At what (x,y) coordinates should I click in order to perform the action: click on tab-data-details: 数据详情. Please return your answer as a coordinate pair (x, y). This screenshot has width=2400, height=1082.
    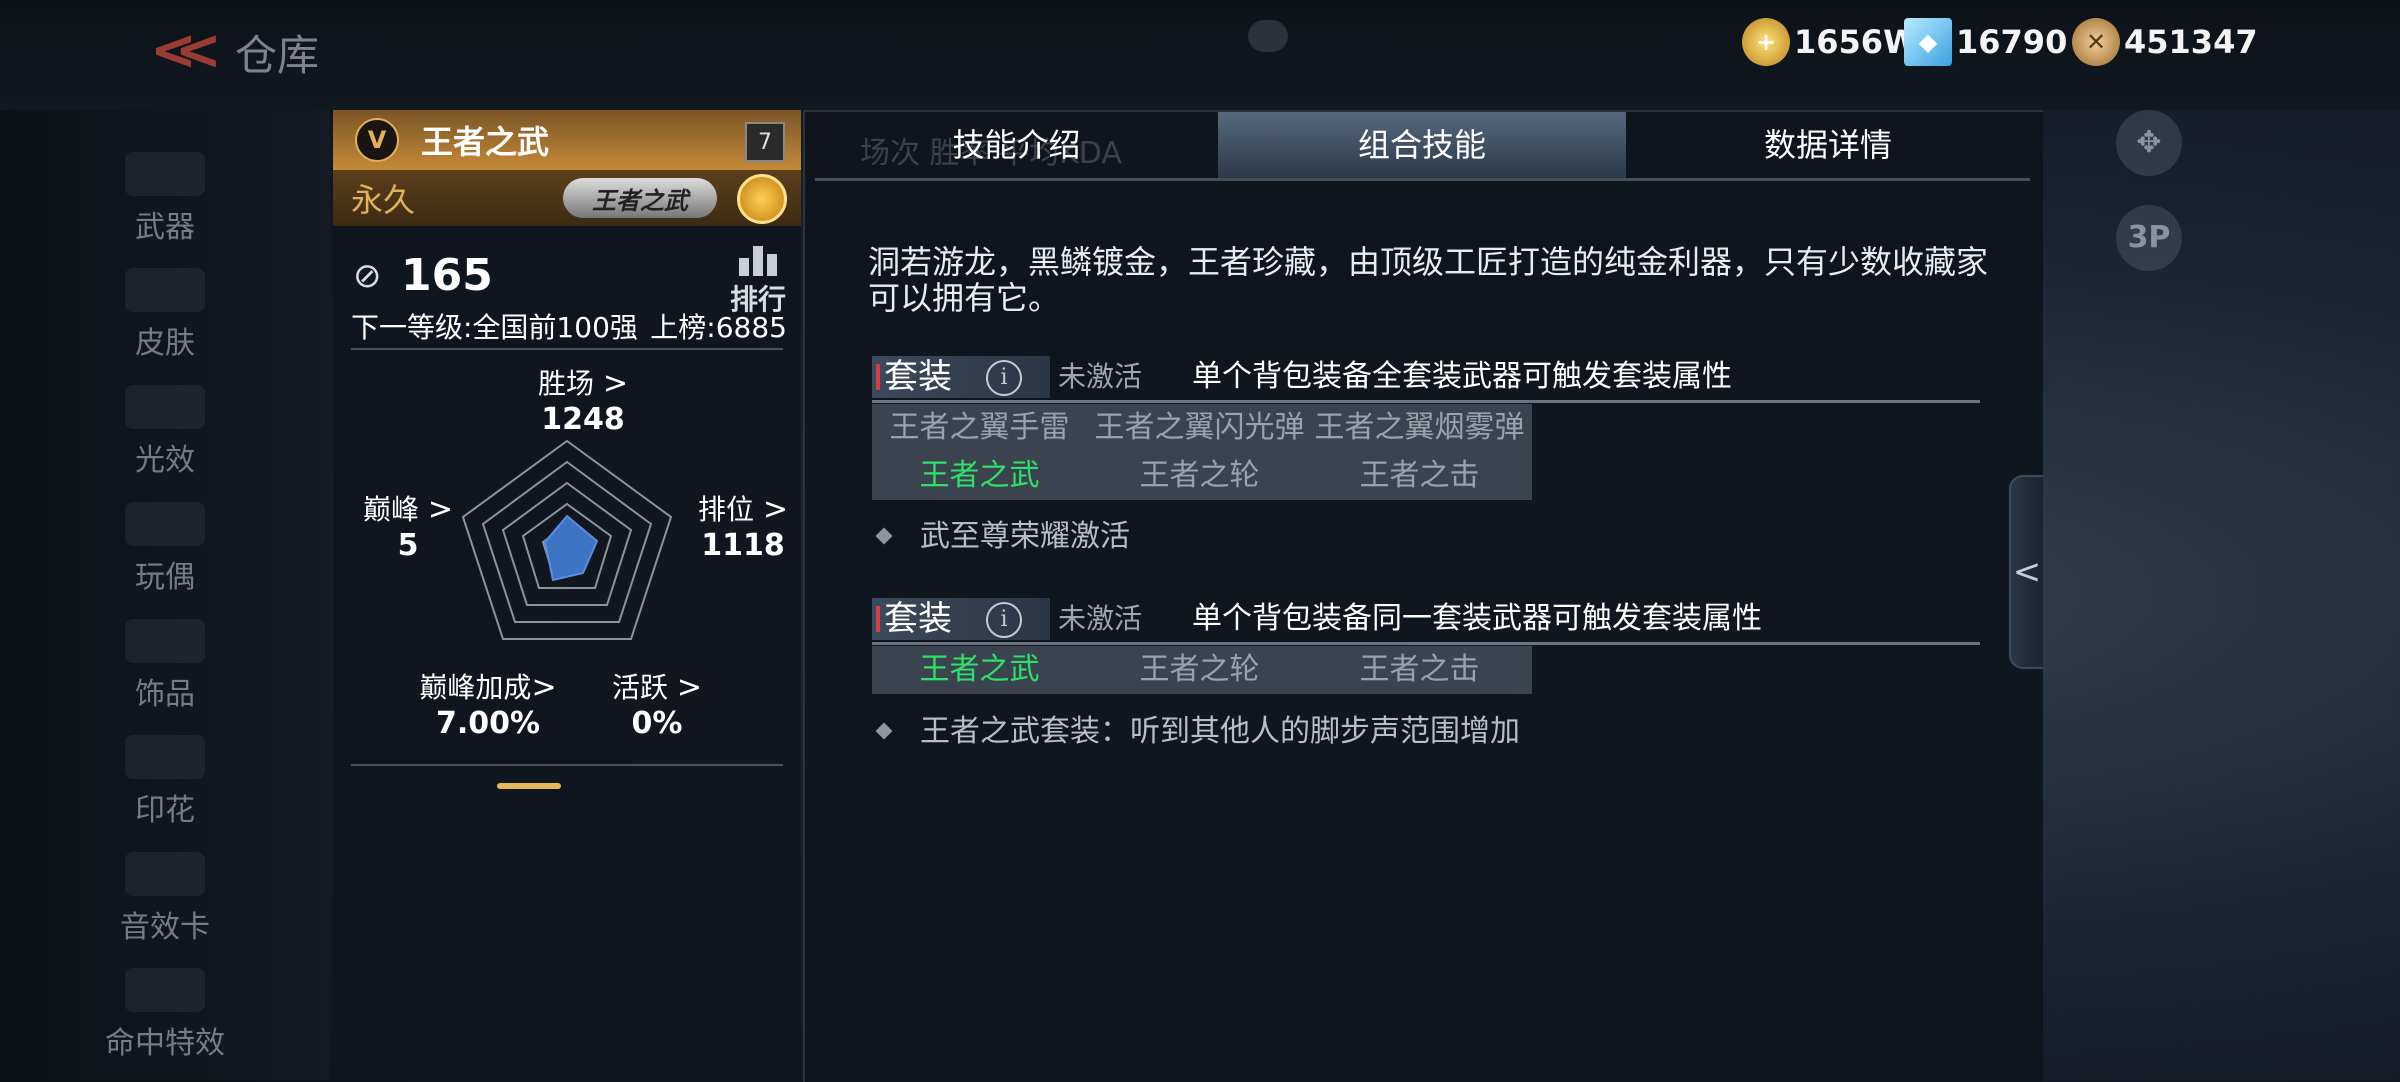
    Looking at the image, I should click on (1828, 145).